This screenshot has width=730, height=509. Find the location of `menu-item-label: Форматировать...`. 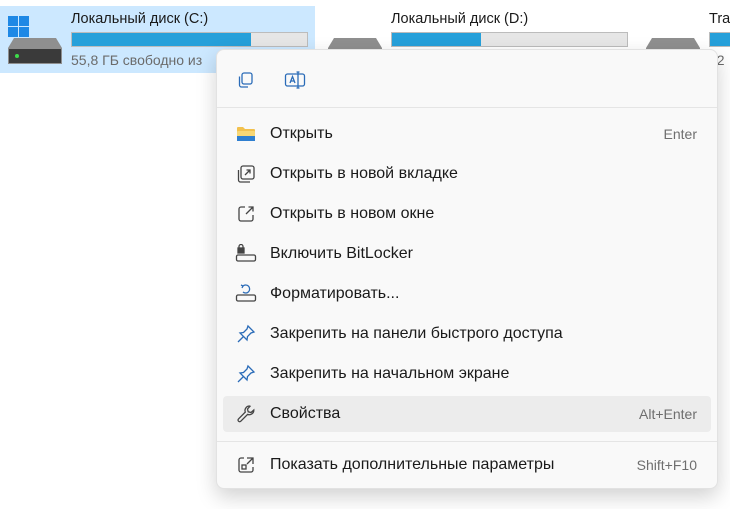

menu-item-label: Форматировать... is located at coordinates (335, 293).